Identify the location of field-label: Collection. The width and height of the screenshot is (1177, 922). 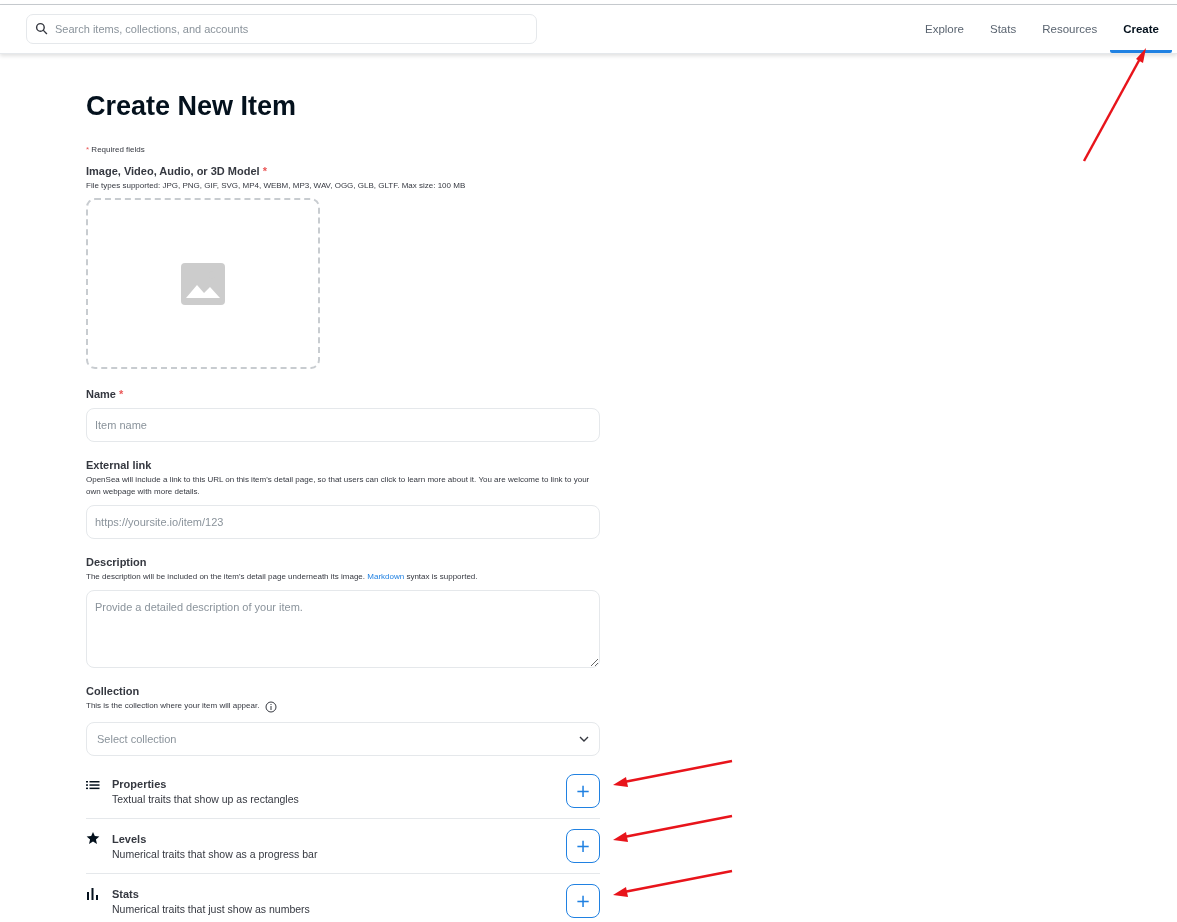
(113, 691).